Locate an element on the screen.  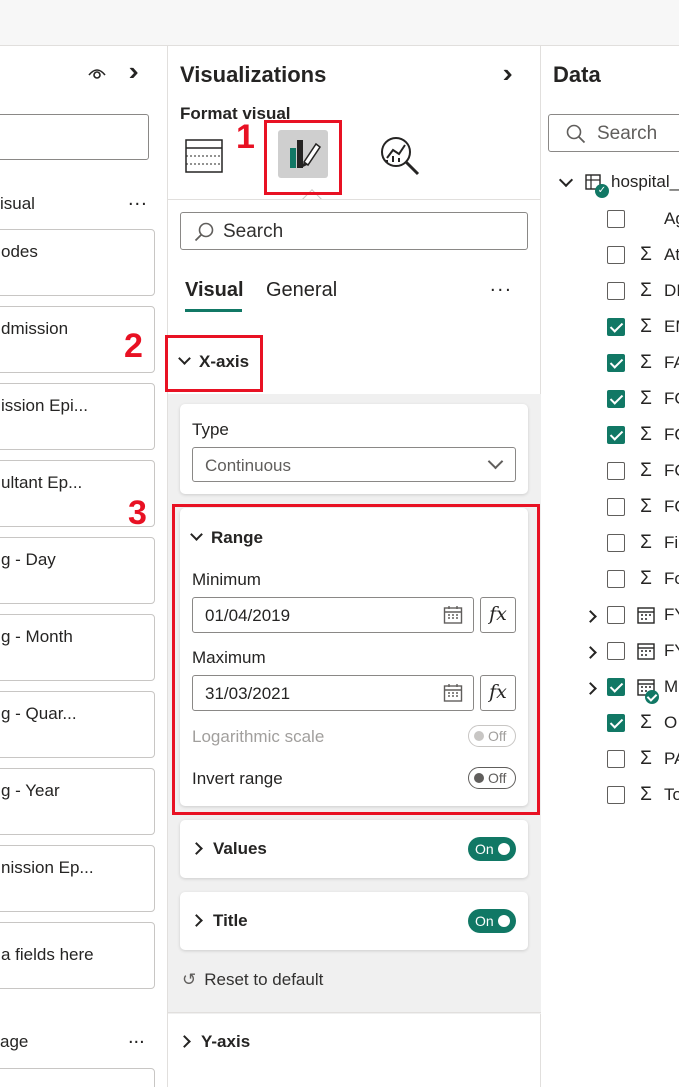
field-row: Ag is located at coordinates (610, 224).